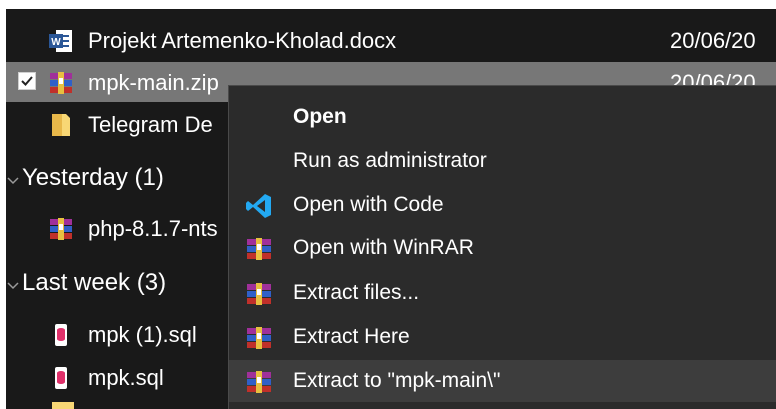  Describe the element at coordinates (383, 247) in the screenshot. I see `menu-item-label: Open with WinRAR` at that location.